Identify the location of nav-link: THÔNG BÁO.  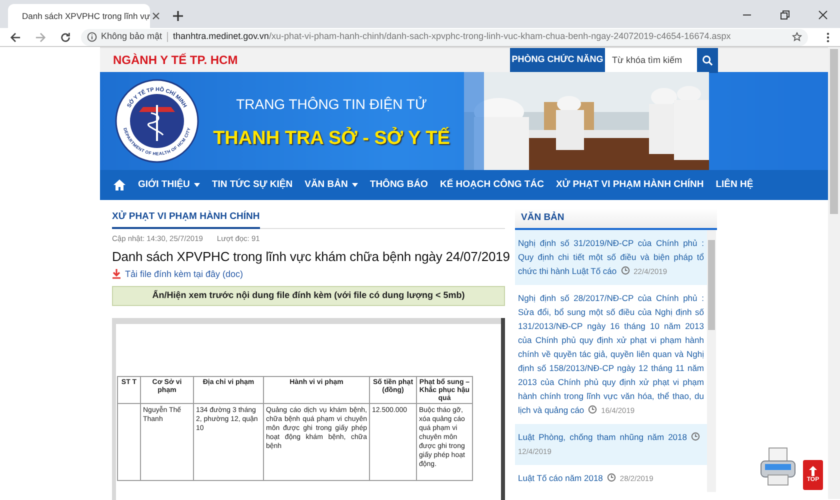
(399, 185).